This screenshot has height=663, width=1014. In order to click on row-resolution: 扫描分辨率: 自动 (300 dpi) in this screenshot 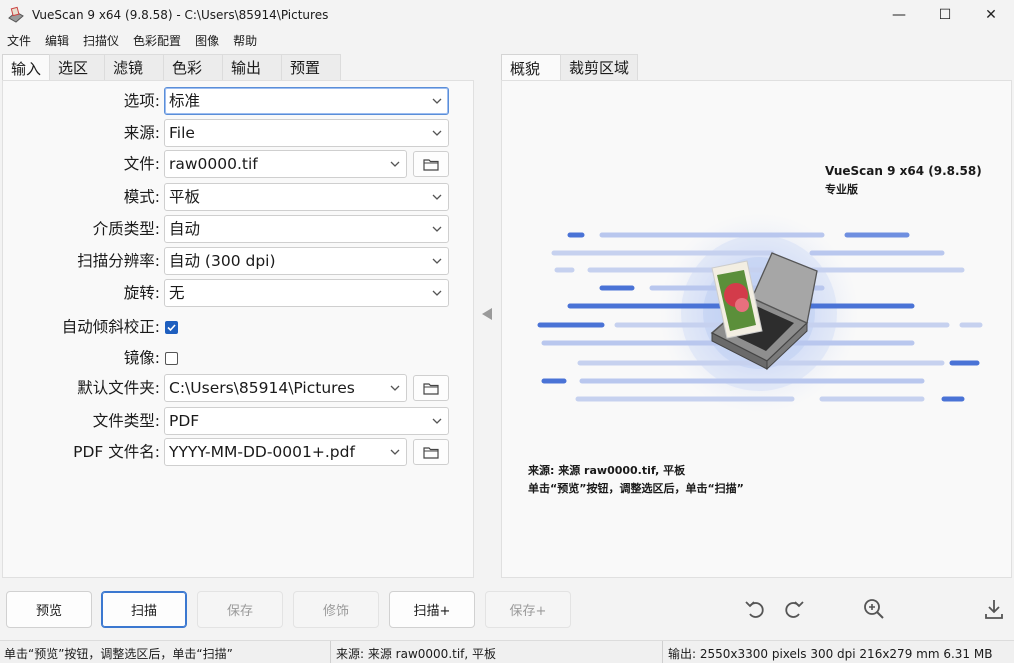, I will do `click(239, 261)`.